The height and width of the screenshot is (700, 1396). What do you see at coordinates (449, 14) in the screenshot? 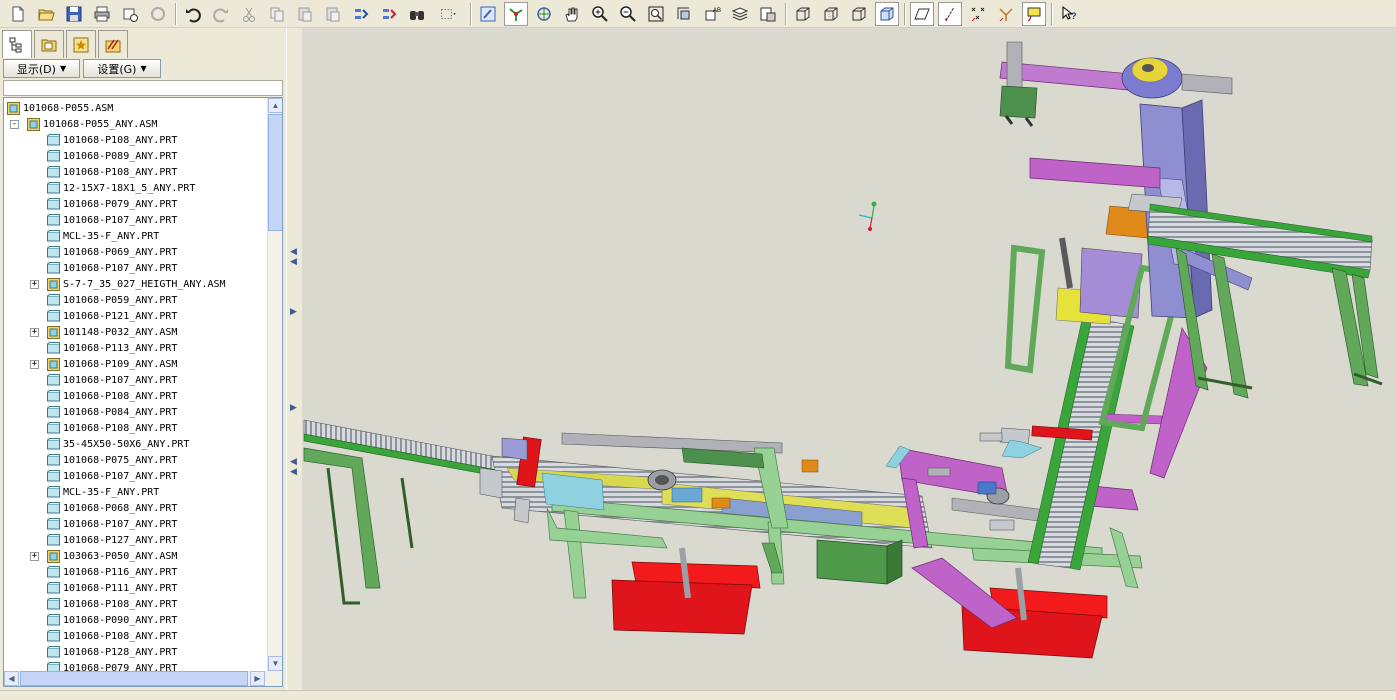
I see `selection-box-icon` at bounding box center [449, 14].